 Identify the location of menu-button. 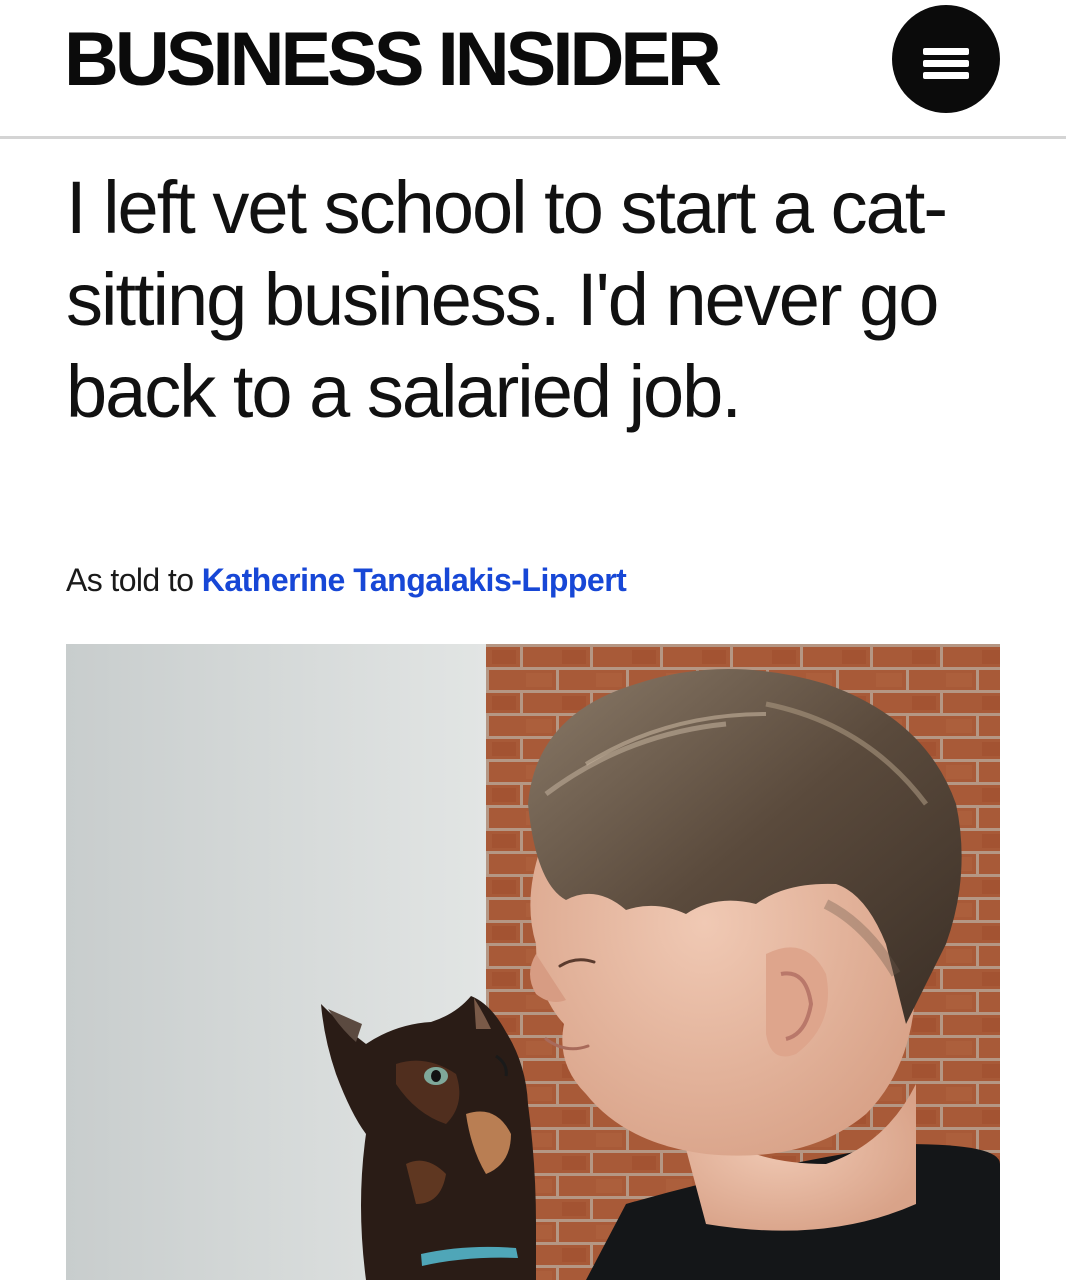
(946, 59).